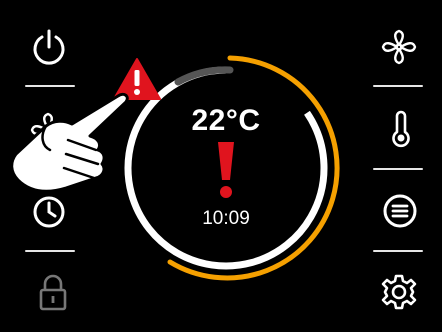 This screenshot has height=332, width=442. Describe the element at coordinates (226, 170) in the screenshot. I see `alert-icon` at that location.